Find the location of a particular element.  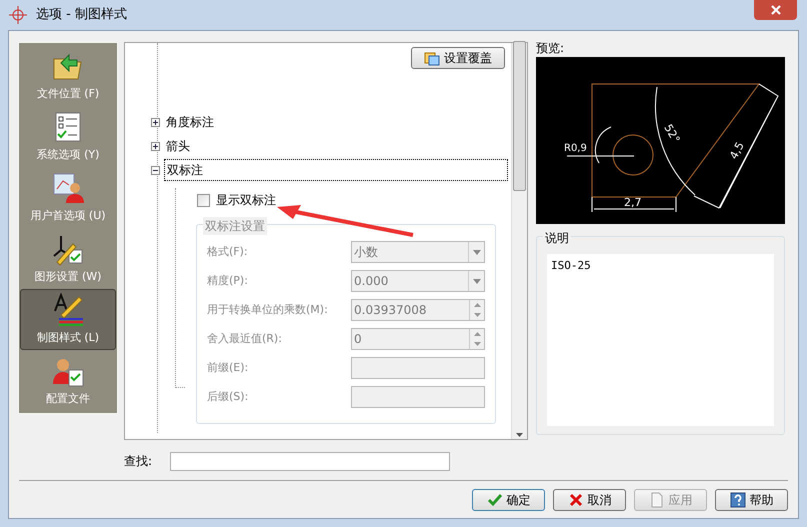

checkbox-label: 显示双标注 is located at coordinates (246, 200).